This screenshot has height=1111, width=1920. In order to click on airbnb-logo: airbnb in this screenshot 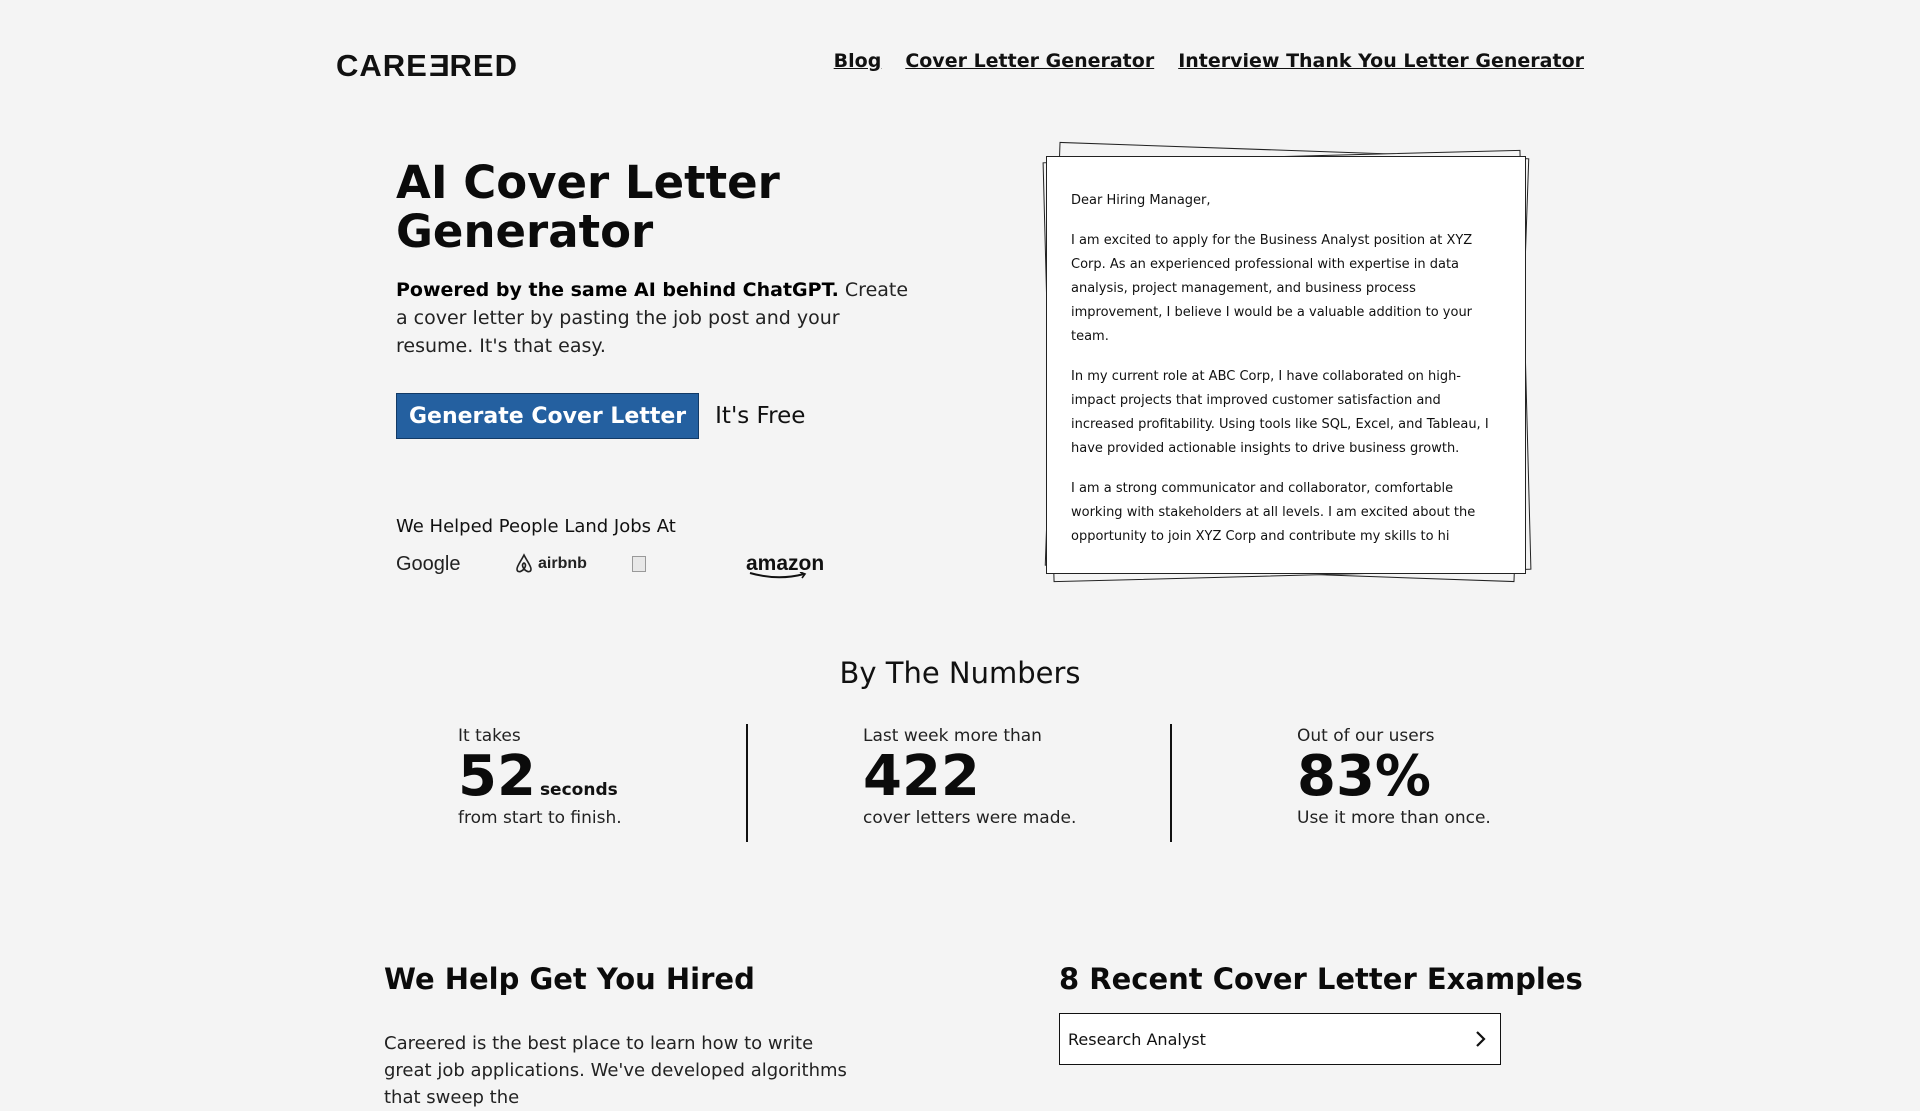, I will do `click(573, 564)`.